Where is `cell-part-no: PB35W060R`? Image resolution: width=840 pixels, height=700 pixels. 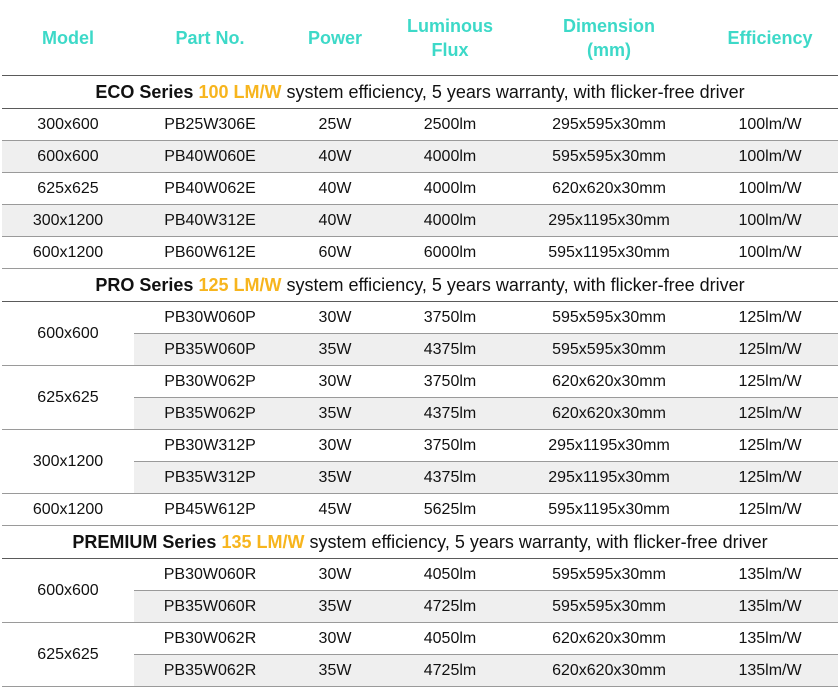 cell-part-no: PB35W060R is located at coordinates (210, 606).